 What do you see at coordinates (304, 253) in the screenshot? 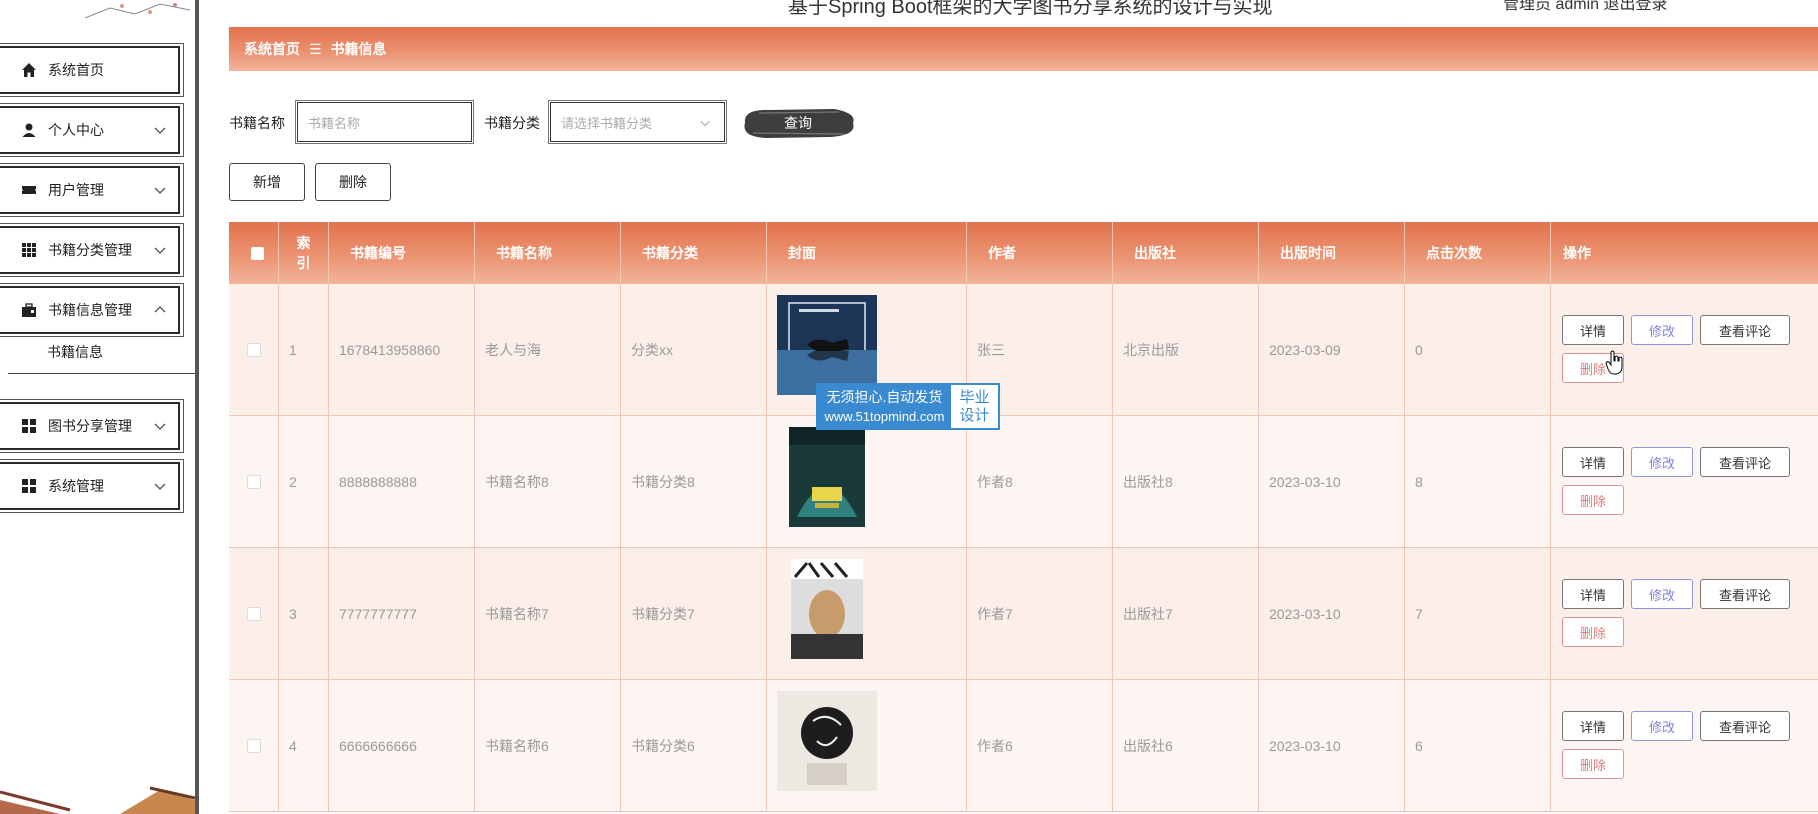
I see `column-header-index: 索 引` at bounding box center [304, 253].